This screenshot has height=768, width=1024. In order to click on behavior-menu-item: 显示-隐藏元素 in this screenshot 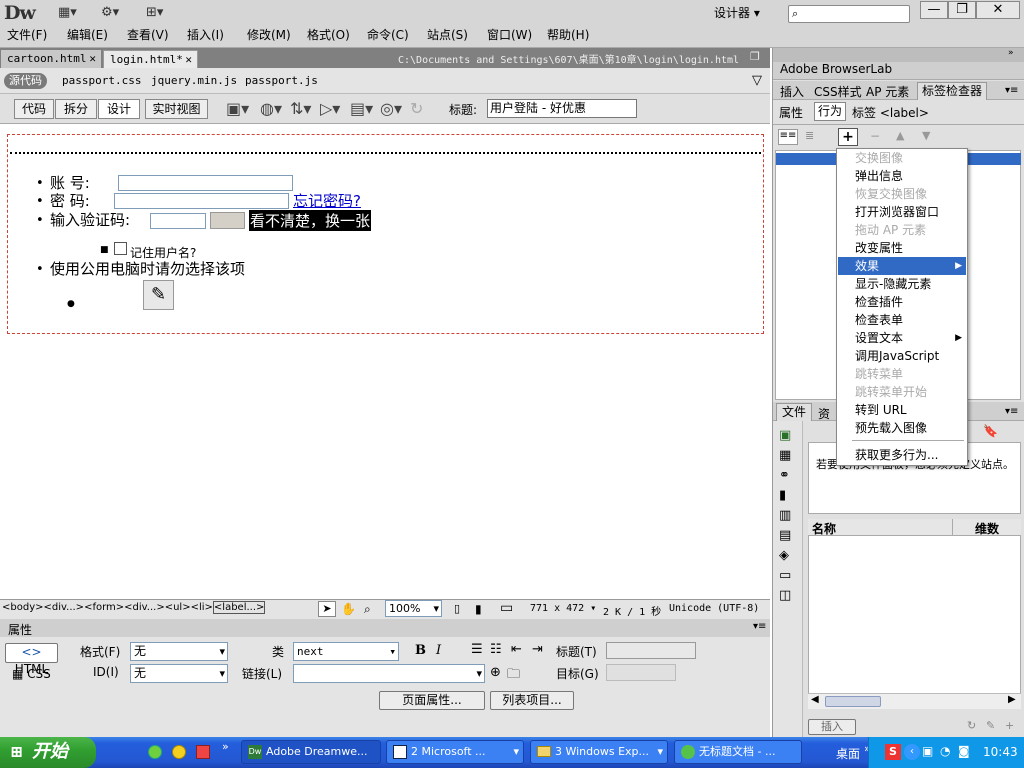, I will do `click(902, 284)`.